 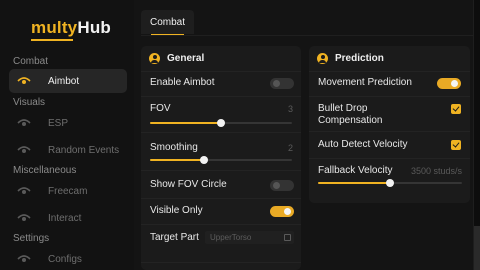 I want to click on sidebar-item-label: Aimbot, so click(x=64, y=81).